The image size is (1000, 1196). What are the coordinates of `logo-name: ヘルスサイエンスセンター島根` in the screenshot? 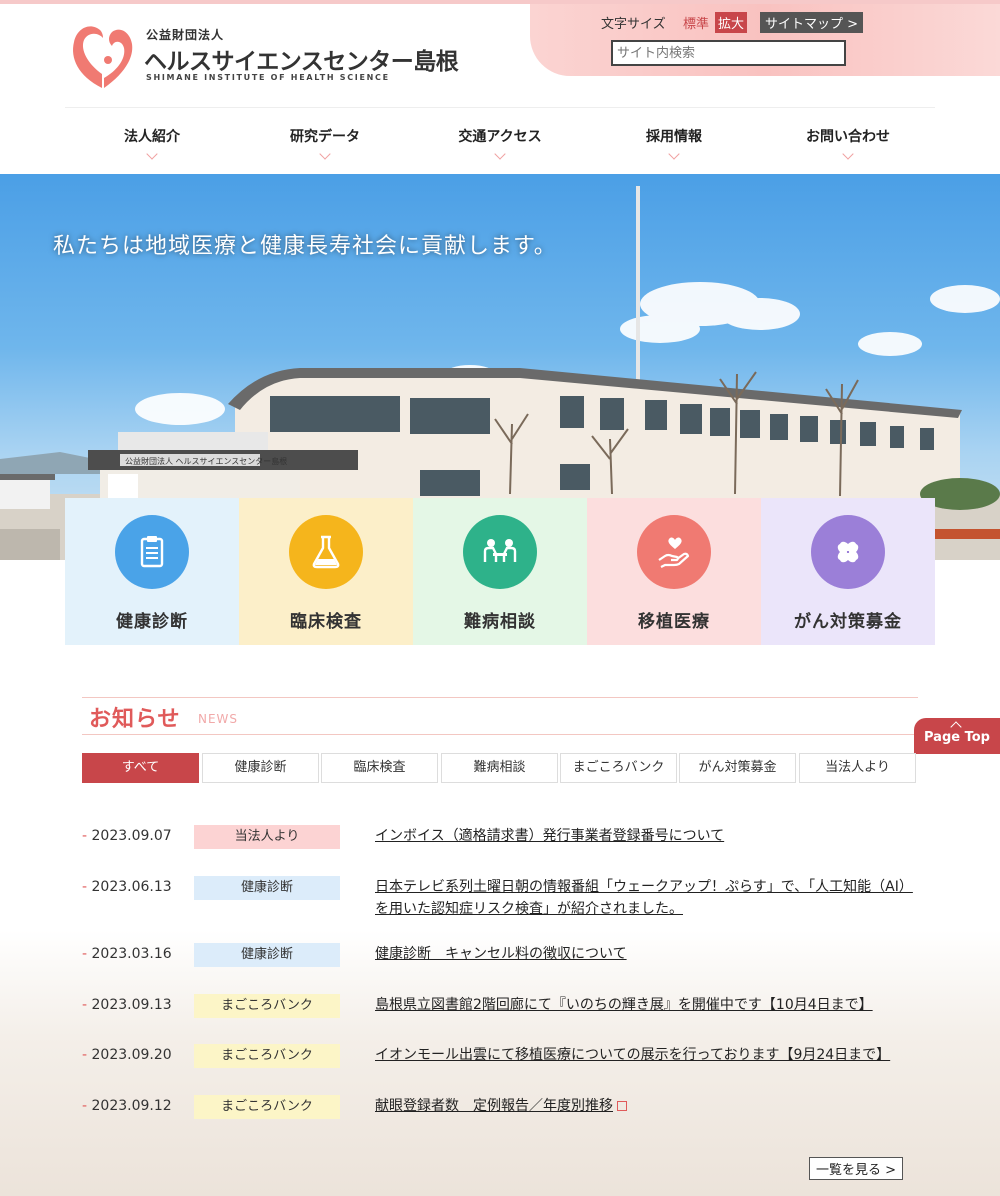 It's located at (301, 59).